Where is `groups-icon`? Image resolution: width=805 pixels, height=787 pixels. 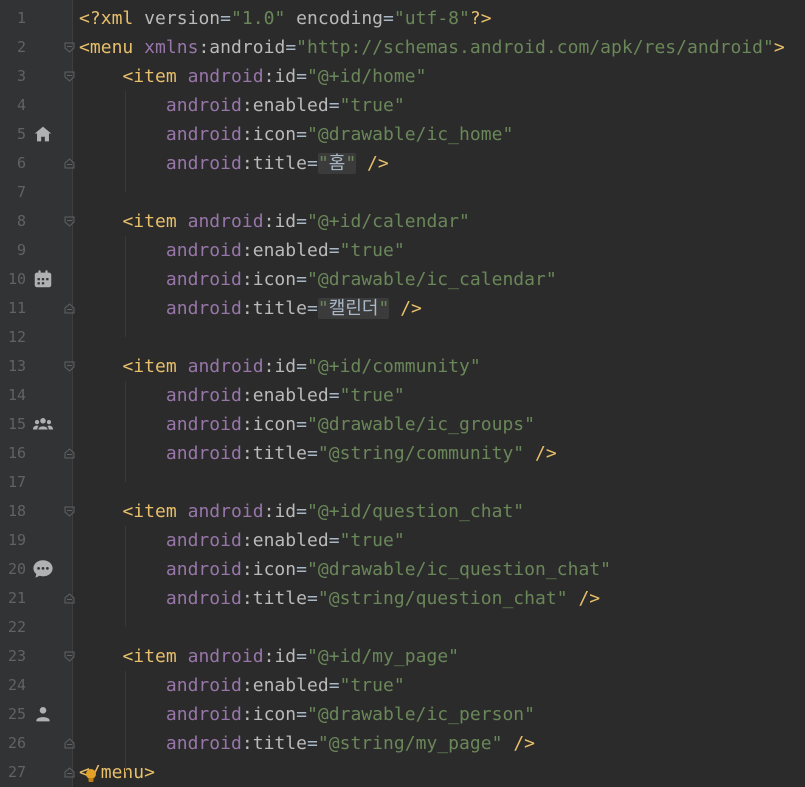
groups-icon is located at coordinates (43, 424).